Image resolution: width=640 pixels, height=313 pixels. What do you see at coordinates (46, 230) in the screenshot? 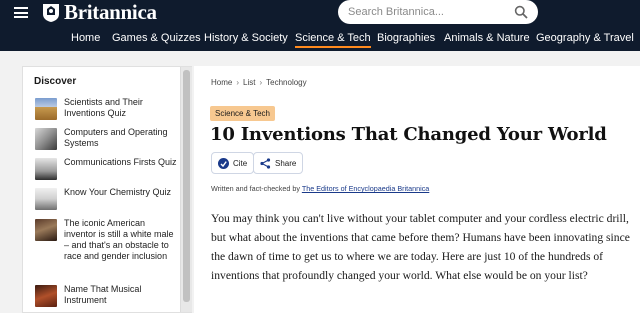
I see `inventor-portrait-thumb` at bounding box center [46, 230].